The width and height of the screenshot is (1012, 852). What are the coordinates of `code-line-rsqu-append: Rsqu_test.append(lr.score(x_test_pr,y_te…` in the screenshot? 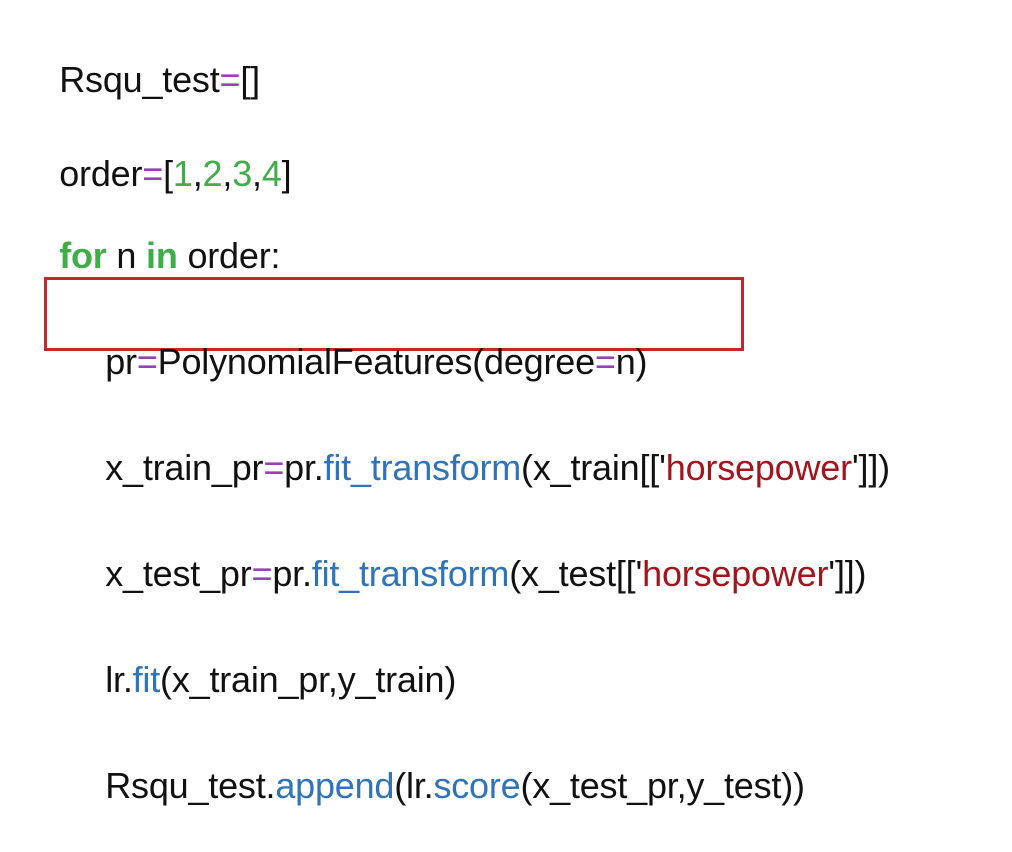 It's located at (435, 763).